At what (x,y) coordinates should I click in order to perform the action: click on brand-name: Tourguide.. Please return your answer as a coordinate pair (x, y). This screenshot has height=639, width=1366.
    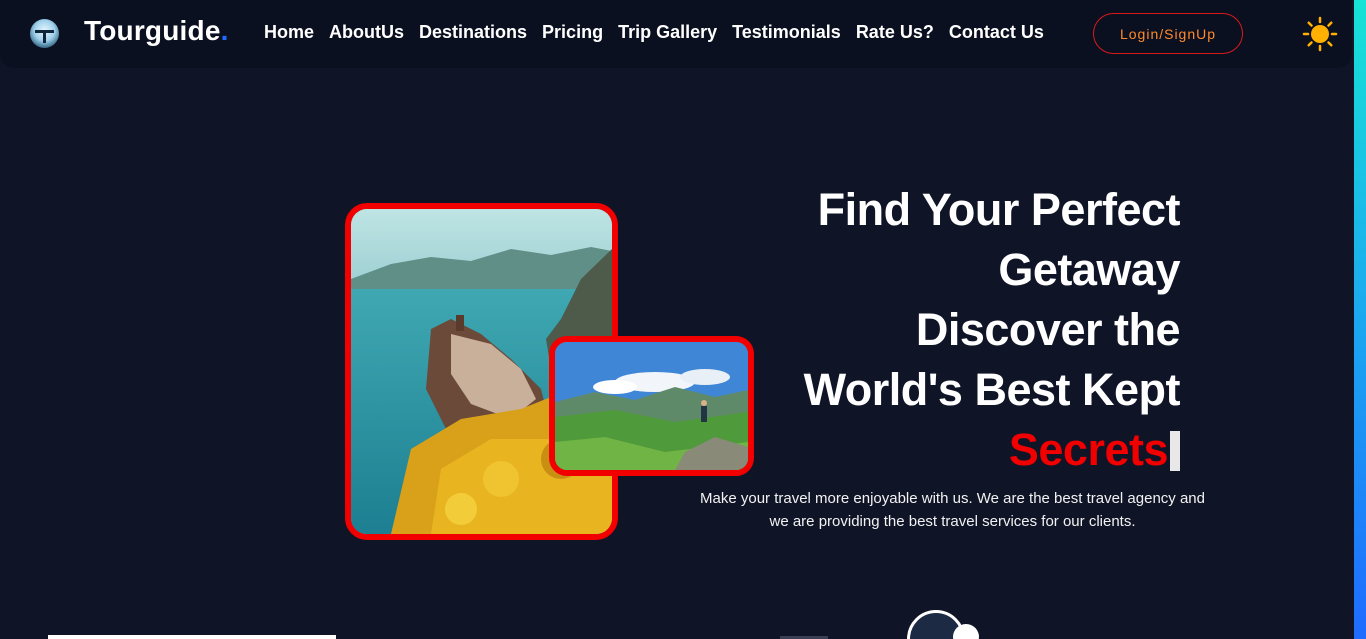
    Looking at the image, I should click on (156, 31).